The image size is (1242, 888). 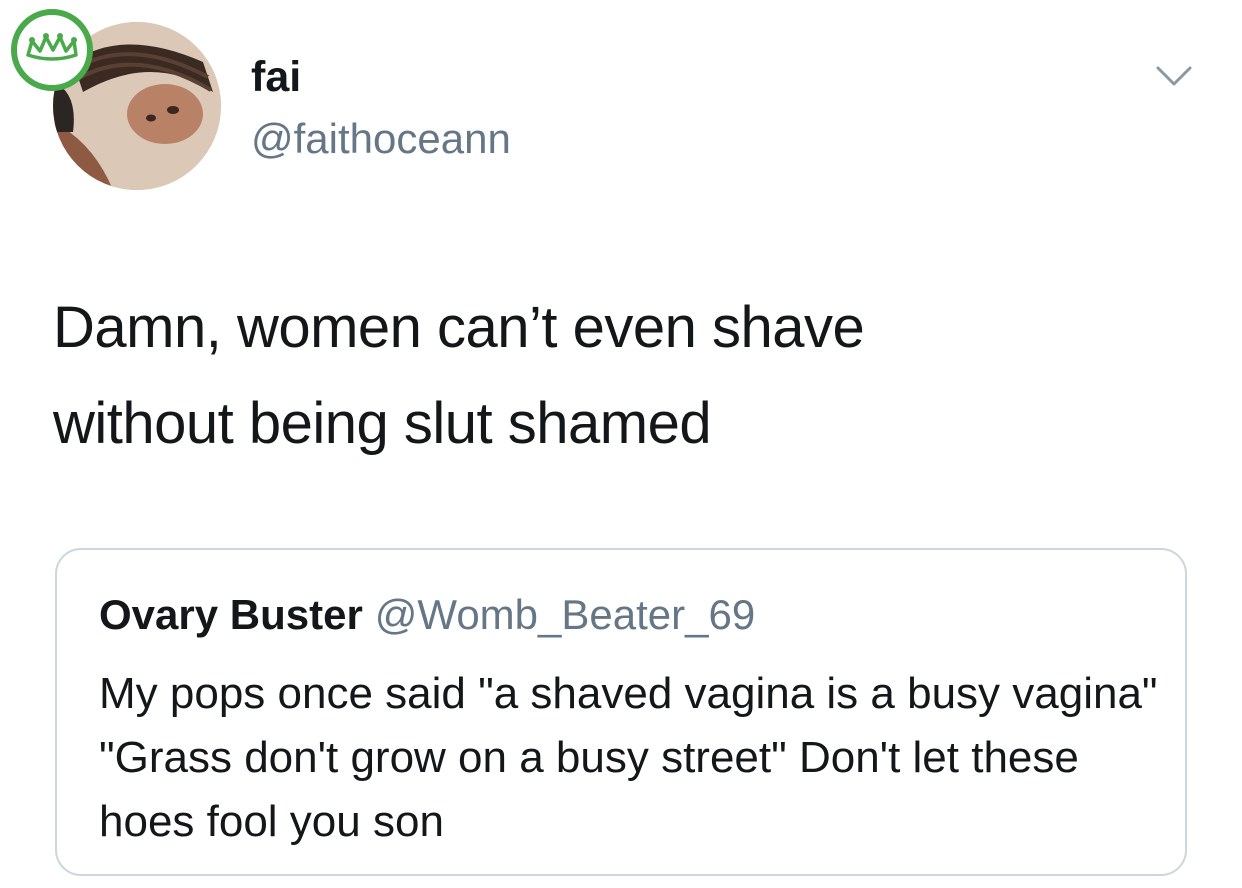 I want to click on quoted-author-name: Ovary Buster, so click(x=231, y=614).